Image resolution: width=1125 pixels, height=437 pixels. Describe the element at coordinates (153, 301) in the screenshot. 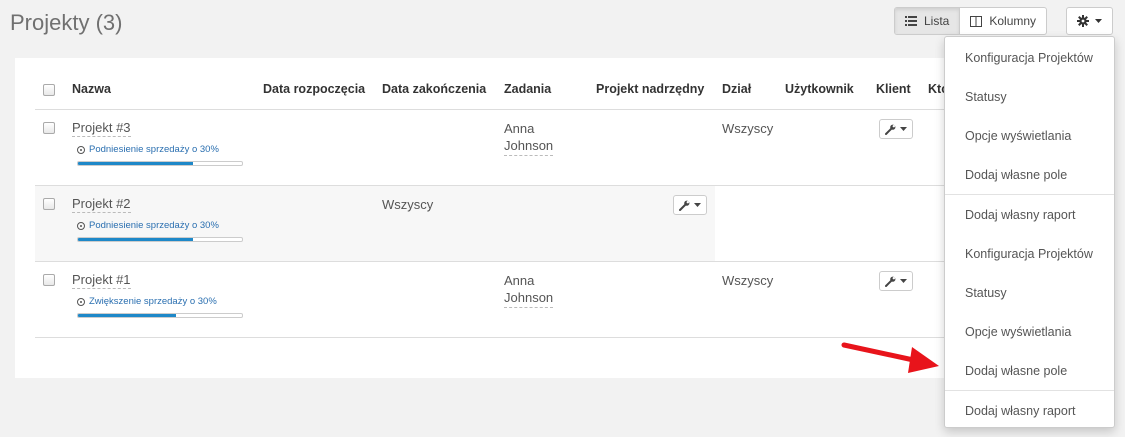

I see `project-goal-label: Zwiększenie sprzedaży o 30%` at that location.